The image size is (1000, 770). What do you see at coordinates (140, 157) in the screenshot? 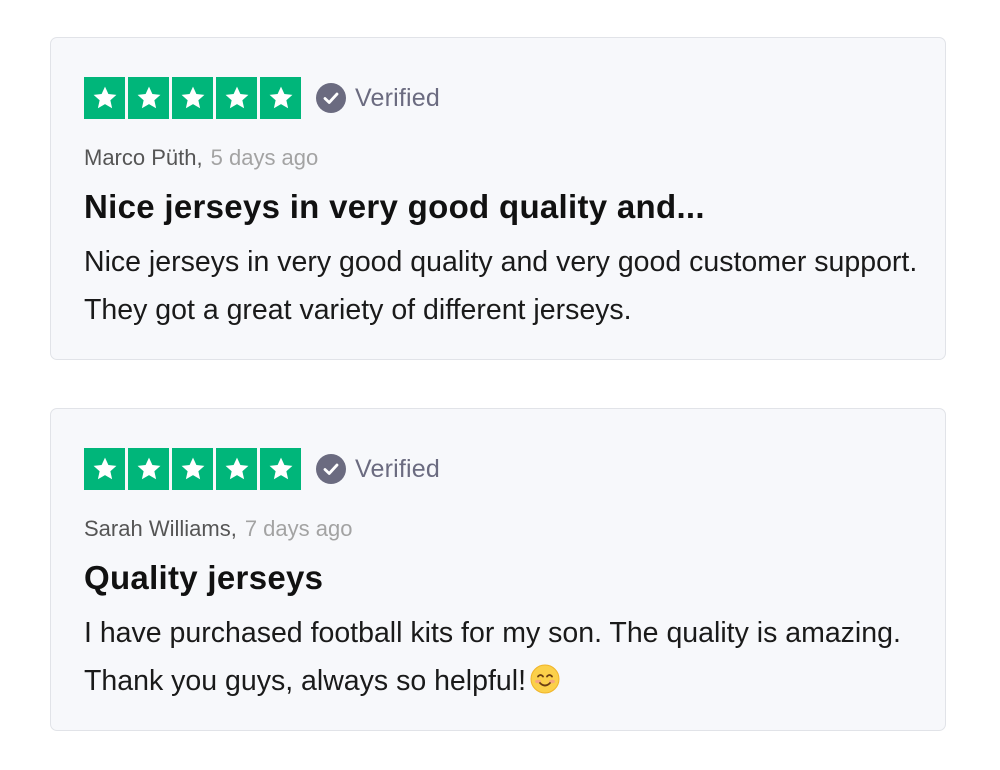
I see `author-name: Marco Püth` at bounding box center [140, 157].